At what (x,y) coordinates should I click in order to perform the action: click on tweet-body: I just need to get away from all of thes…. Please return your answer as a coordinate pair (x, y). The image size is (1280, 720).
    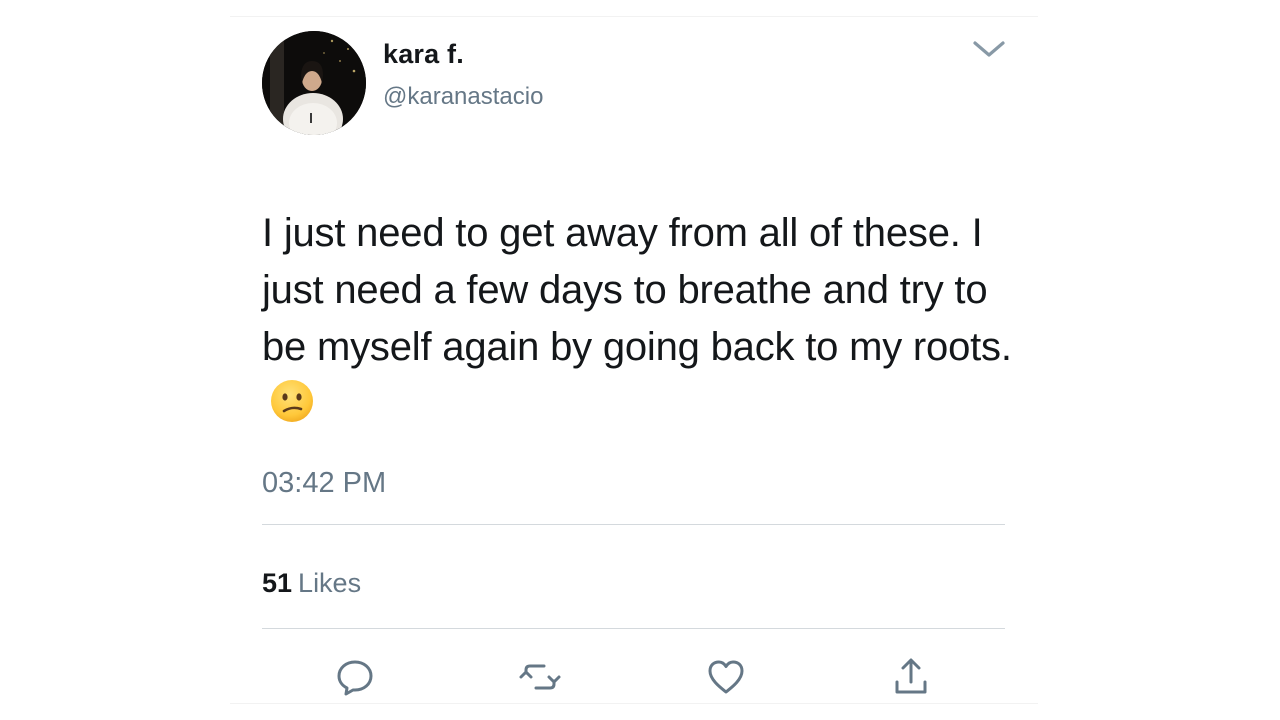
    Looking at the image, I should click on (637, 290).